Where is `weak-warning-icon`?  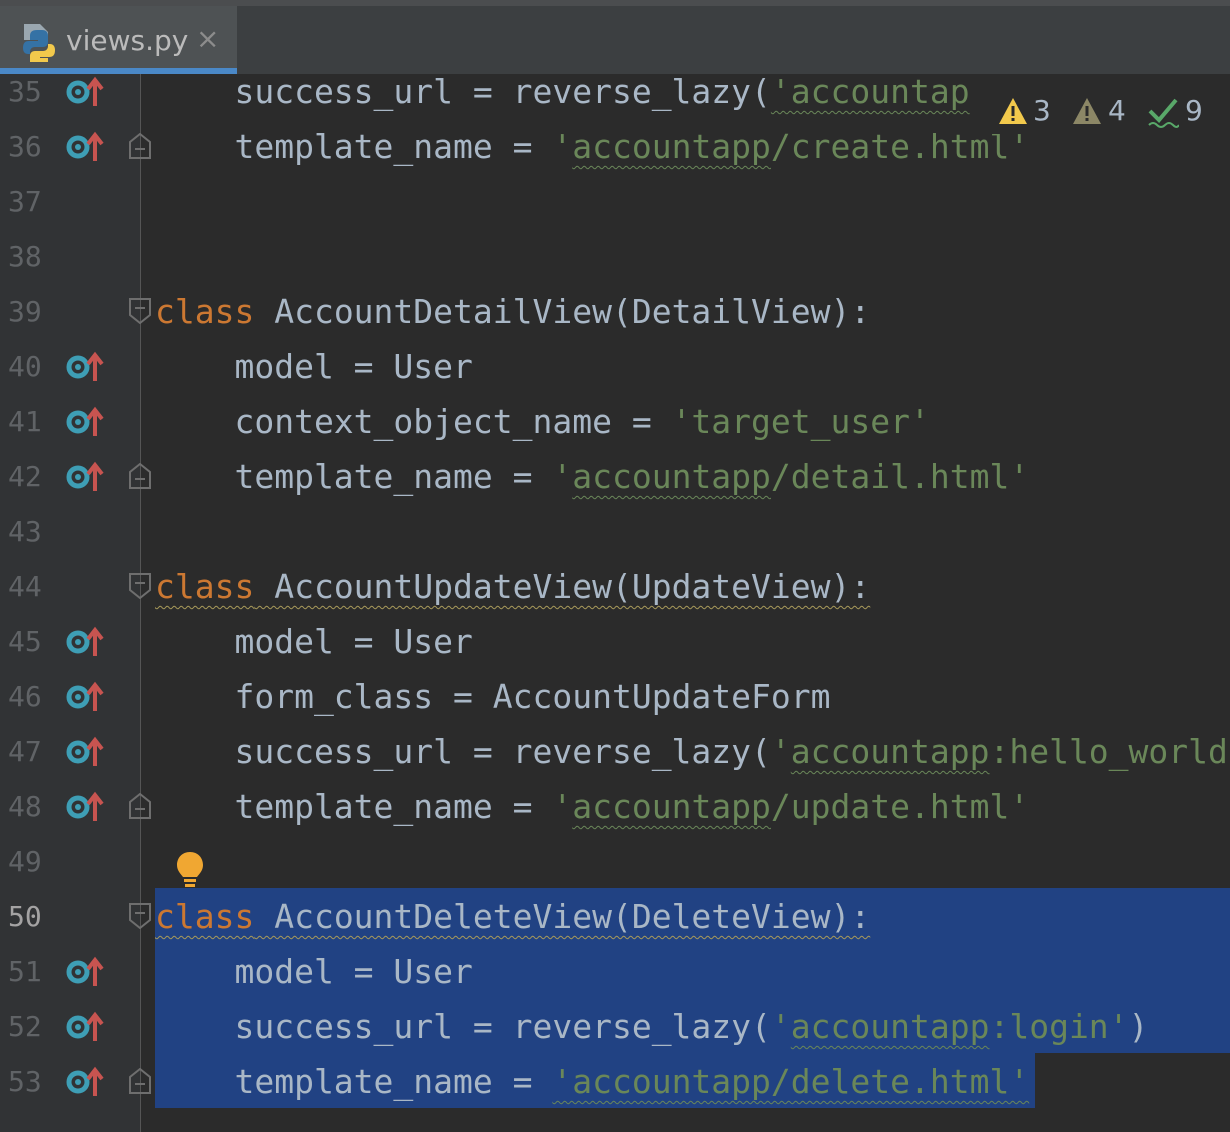 weak-warning-icon is located at coordinates (1087, 111).